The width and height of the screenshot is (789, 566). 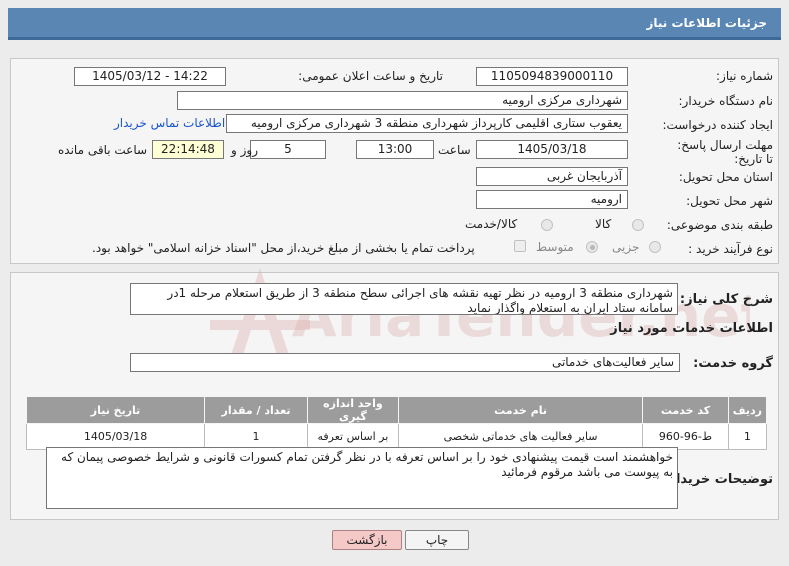 I want to click on announce-date-label: تاریخ و ساعت اعلان عمومی:, so click(x=370, y=76).